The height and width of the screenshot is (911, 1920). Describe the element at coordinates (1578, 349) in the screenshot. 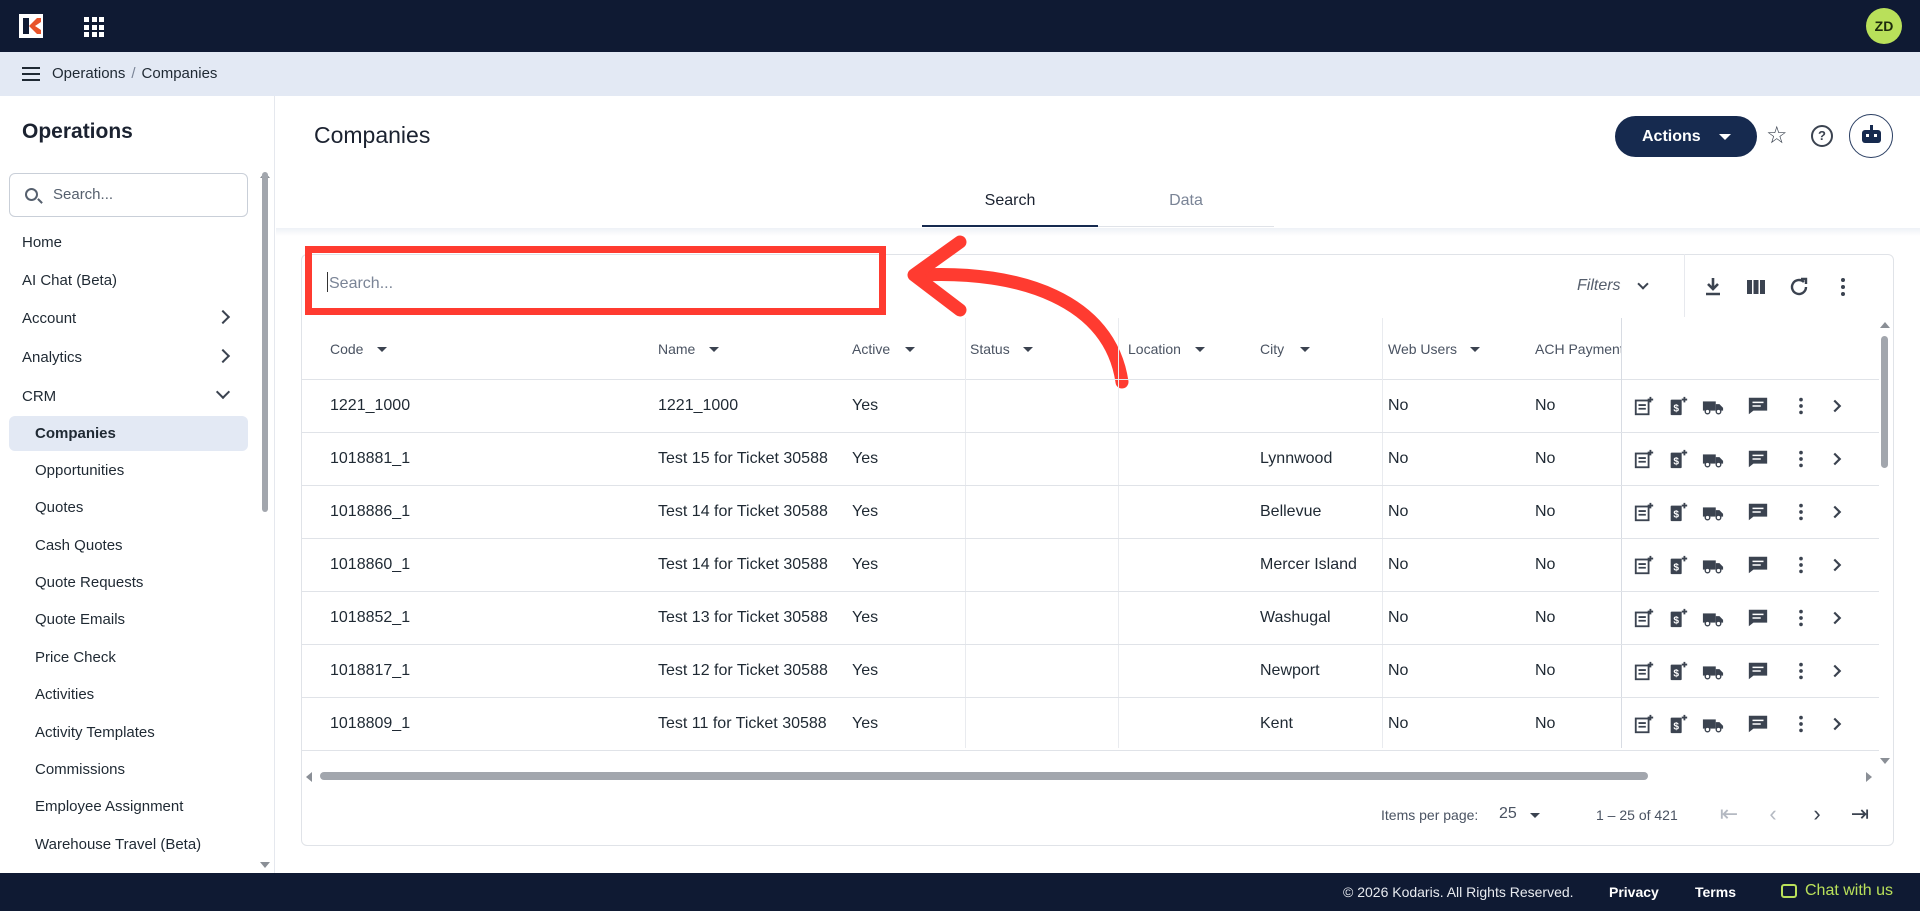

I see `column-header-ach-payment: ACH Payment` at that location.